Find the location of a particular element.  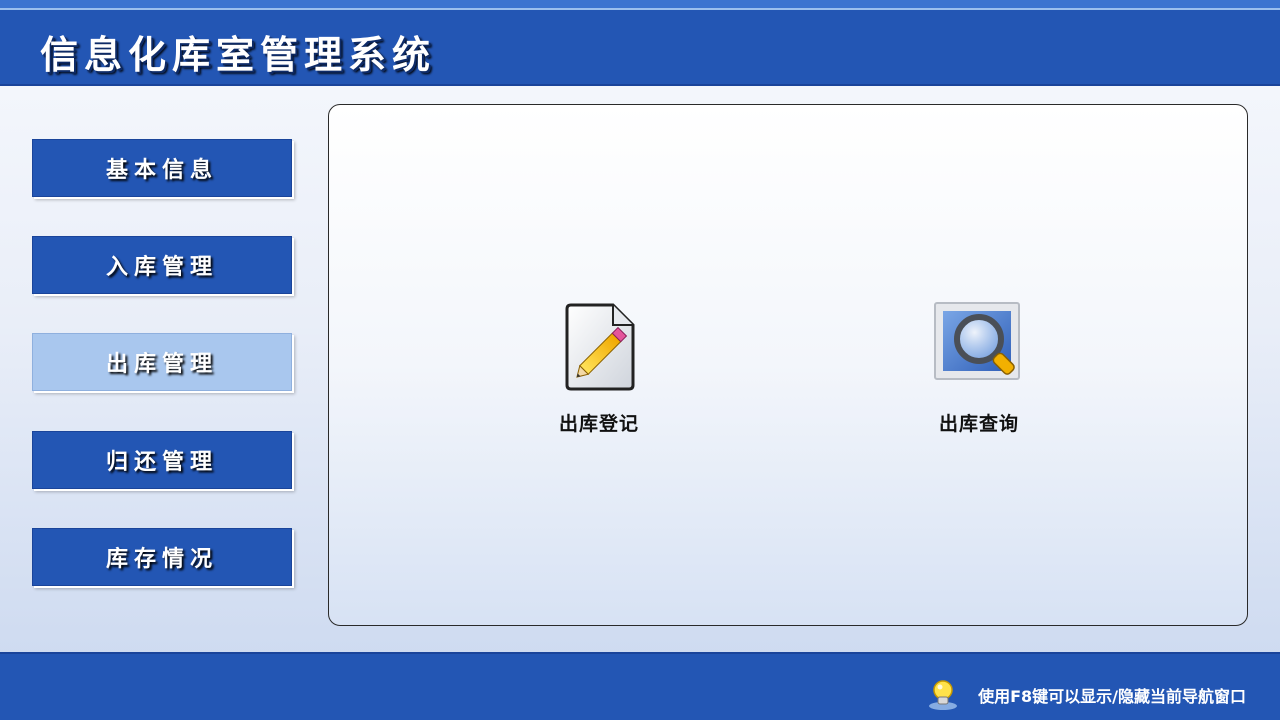

nav-button-stock-out: 出库管理 is located at coordinates (162, 362).